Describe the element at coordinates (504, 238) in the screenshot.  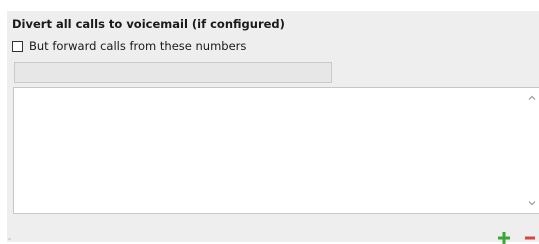
I see `plus-icon` at that location.